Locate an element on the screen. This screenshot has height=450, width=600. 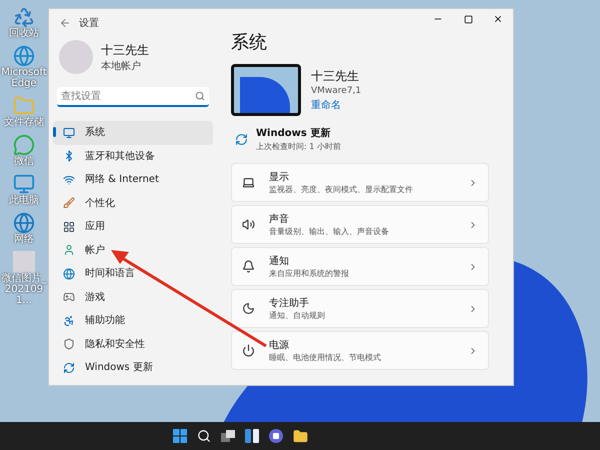
windows-logo-icon is located at coordinates (179, 436).